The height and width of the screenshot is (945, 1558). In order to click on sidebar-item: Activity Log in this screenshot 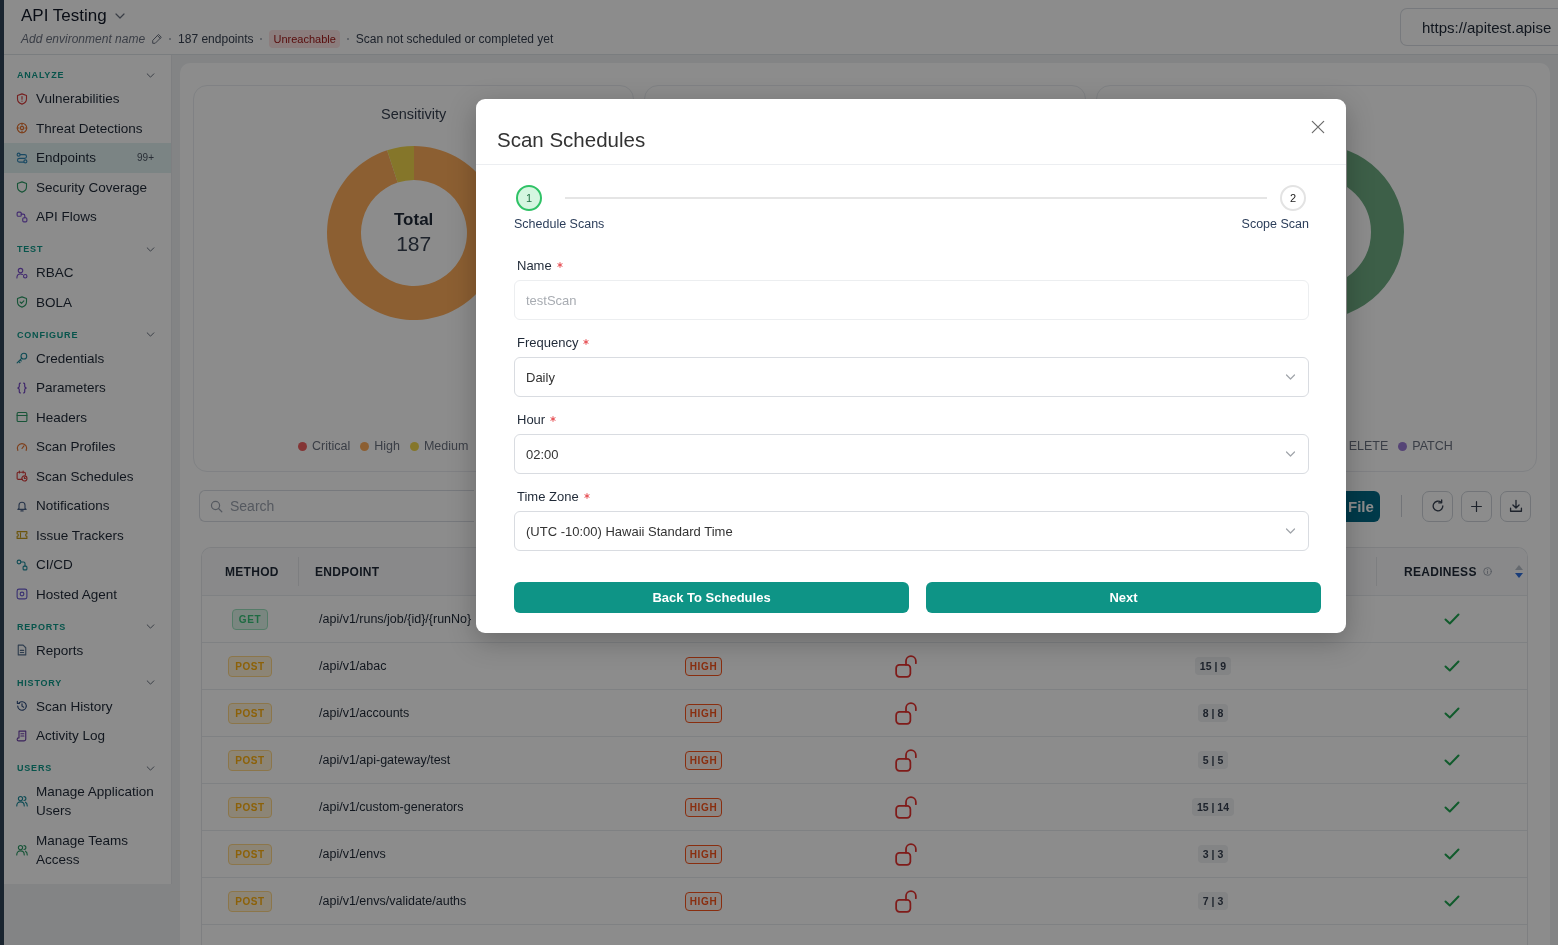, I will do `click(87, 736)`.